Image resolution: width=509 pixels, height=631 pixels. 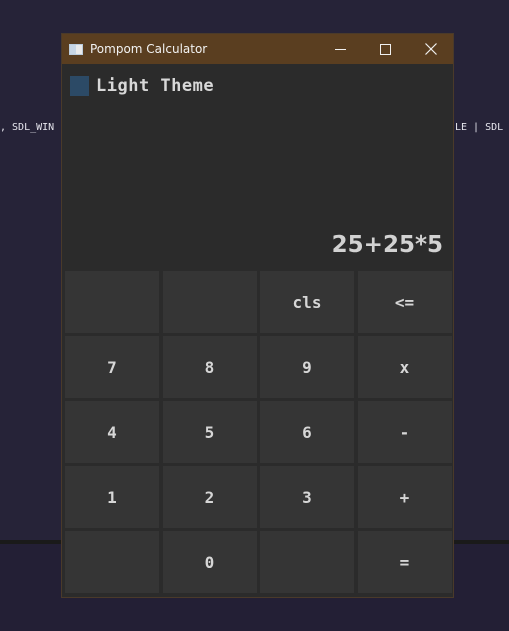 What do you see at coordinates (149, 49) in the screenshot?
I see `window-title: Pompom Calculator` at bounding box center [149, 49].